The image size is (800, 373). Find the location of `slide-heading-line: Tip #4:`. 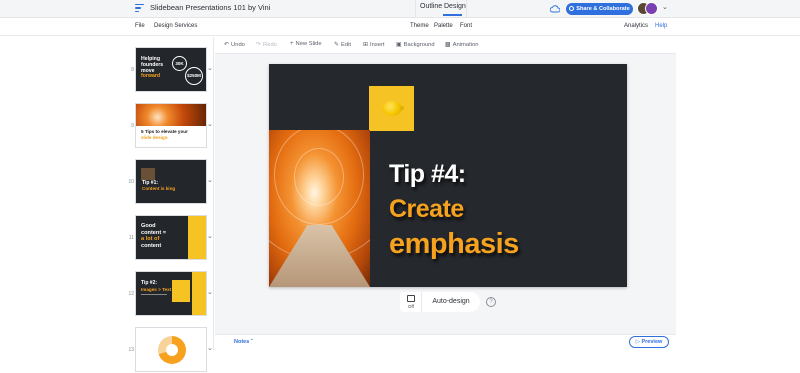

slide-heading-line: Tip #4: is located at coordinates (427, 174).